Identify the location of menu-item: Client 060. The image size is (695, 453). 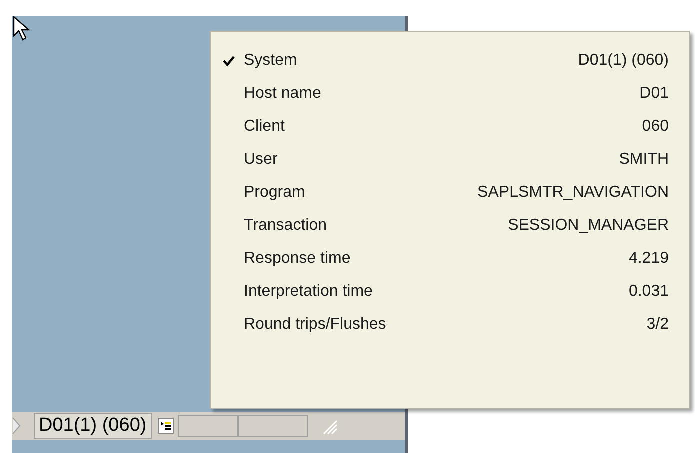
(450, 126).